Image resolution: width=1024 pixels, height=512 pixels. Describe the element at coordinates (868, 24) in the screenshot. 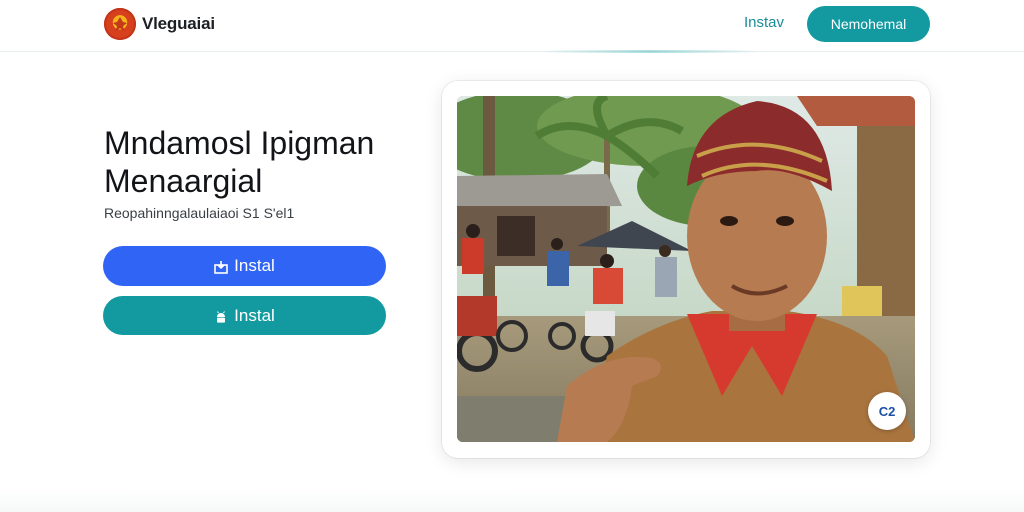

I see `header-cta-button: Nemohemal` at that location.